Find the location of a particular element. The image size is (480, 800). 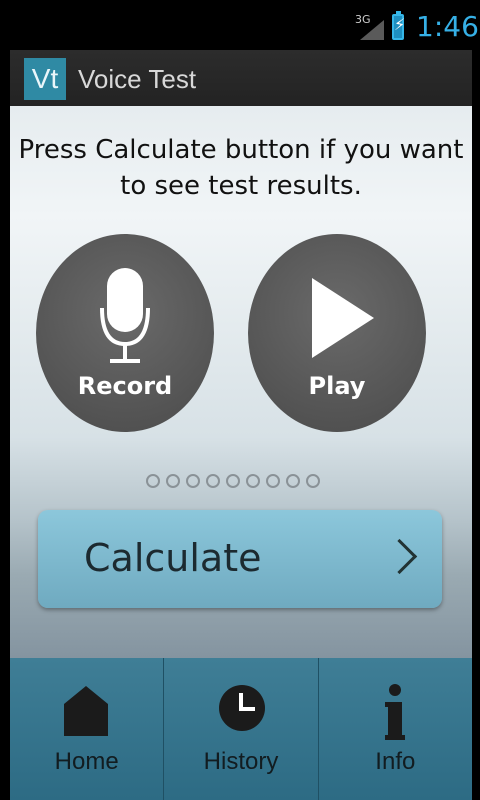

nav-item-history: History is located at coordinates (241, 729).